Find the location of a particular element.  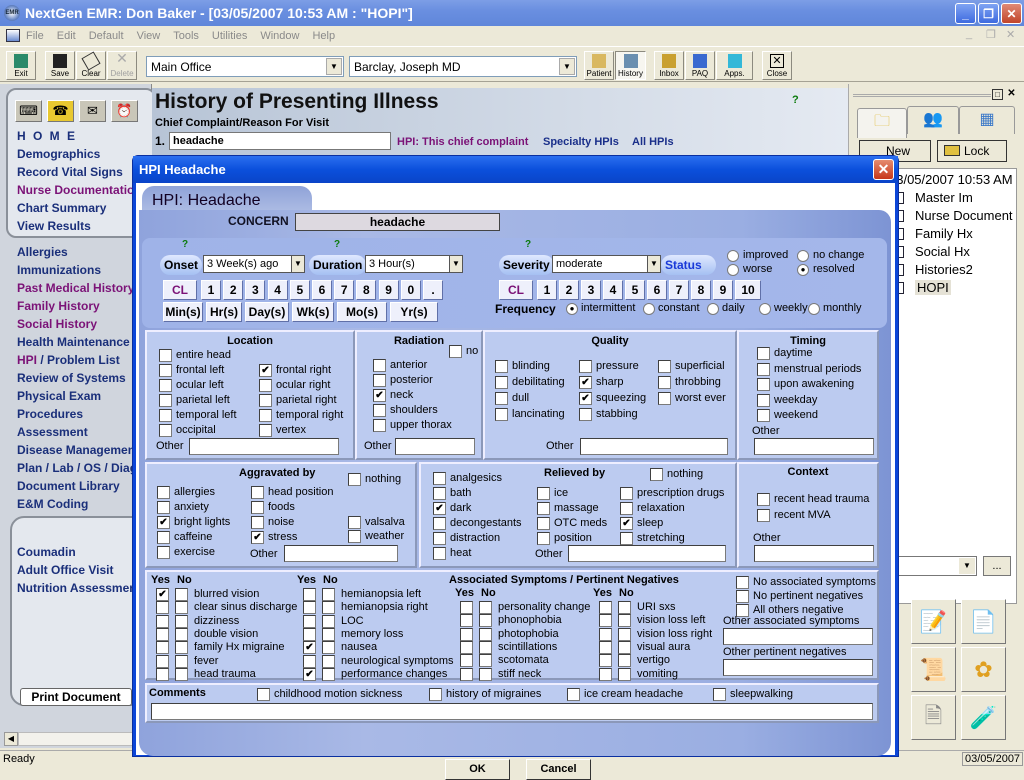

menu-edit: Edit is located at coordinates (66, 36).